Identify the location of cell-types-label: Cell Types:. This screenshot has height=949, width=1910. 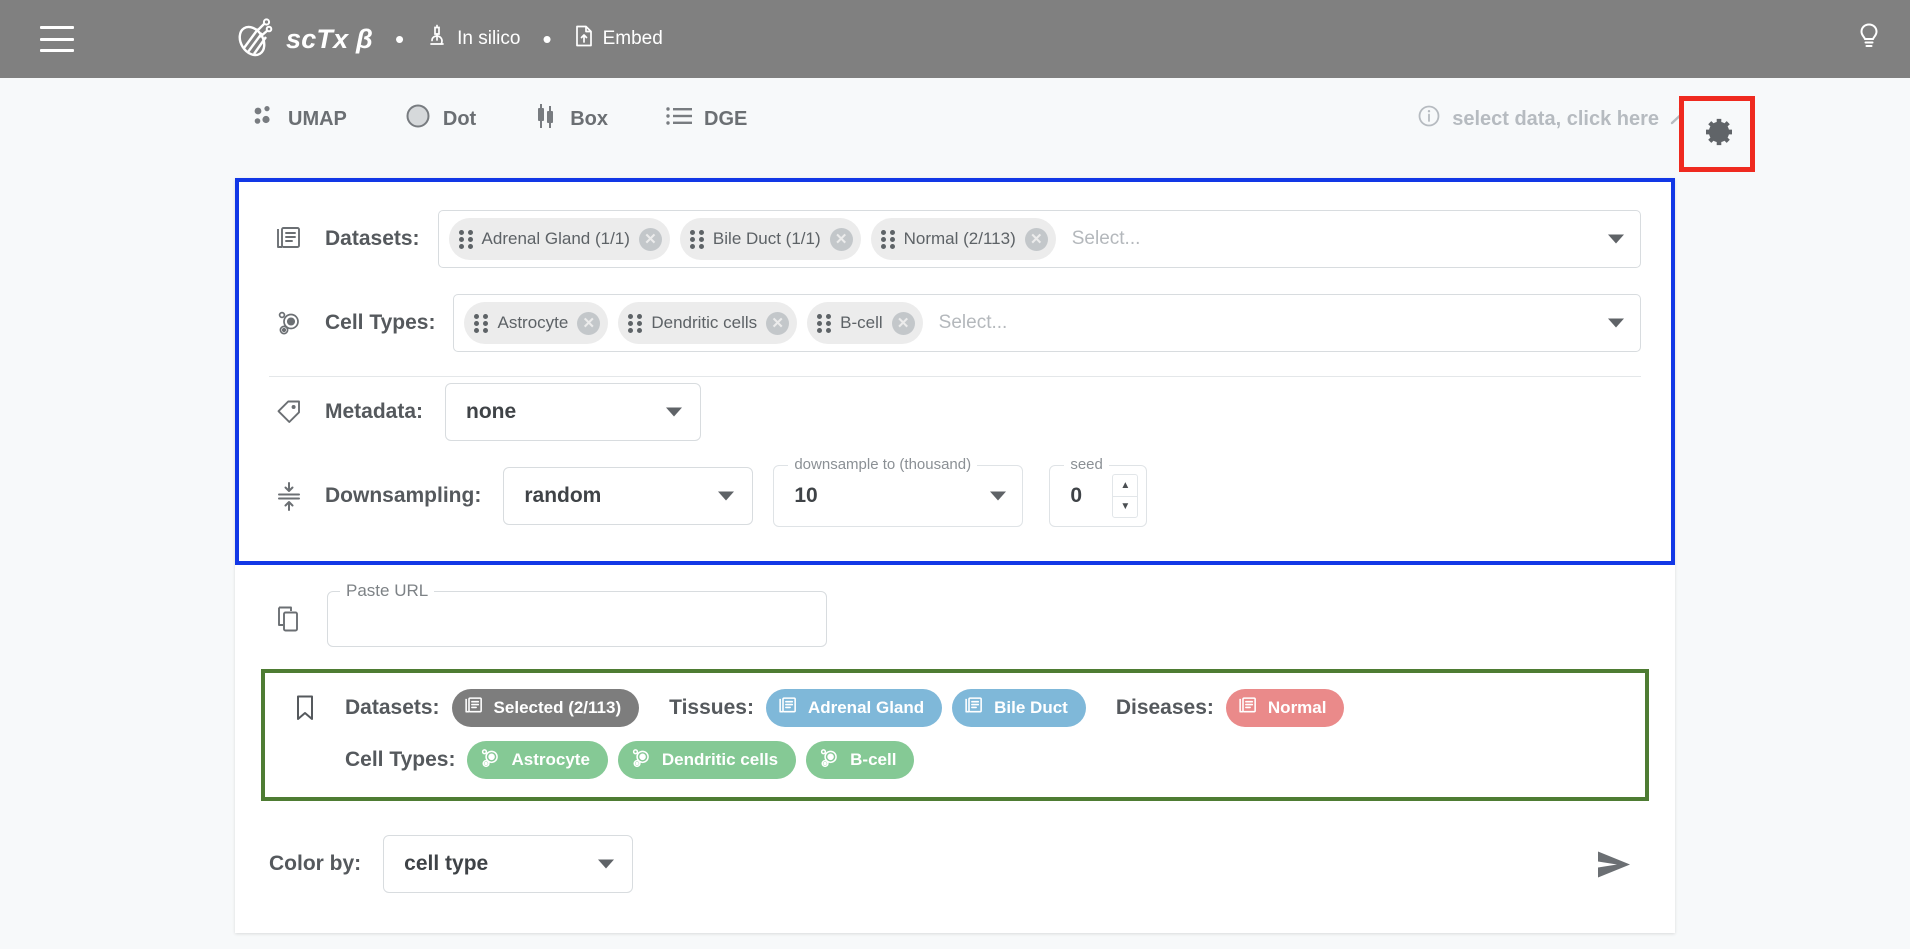
(380, 322).